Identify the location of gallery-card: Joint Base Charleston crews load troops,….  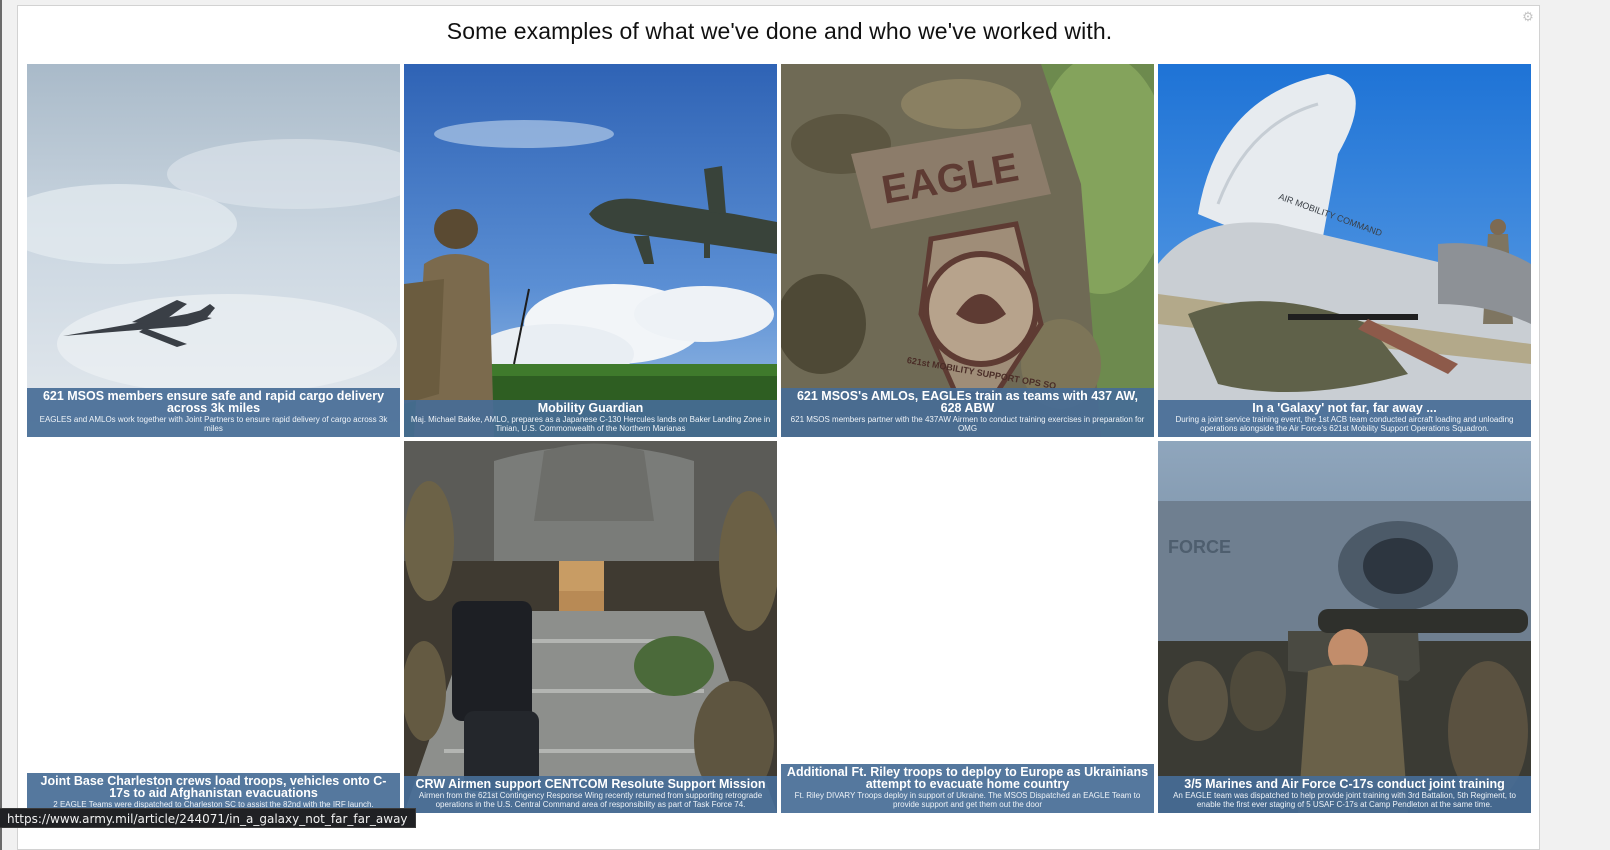
(213, 627).